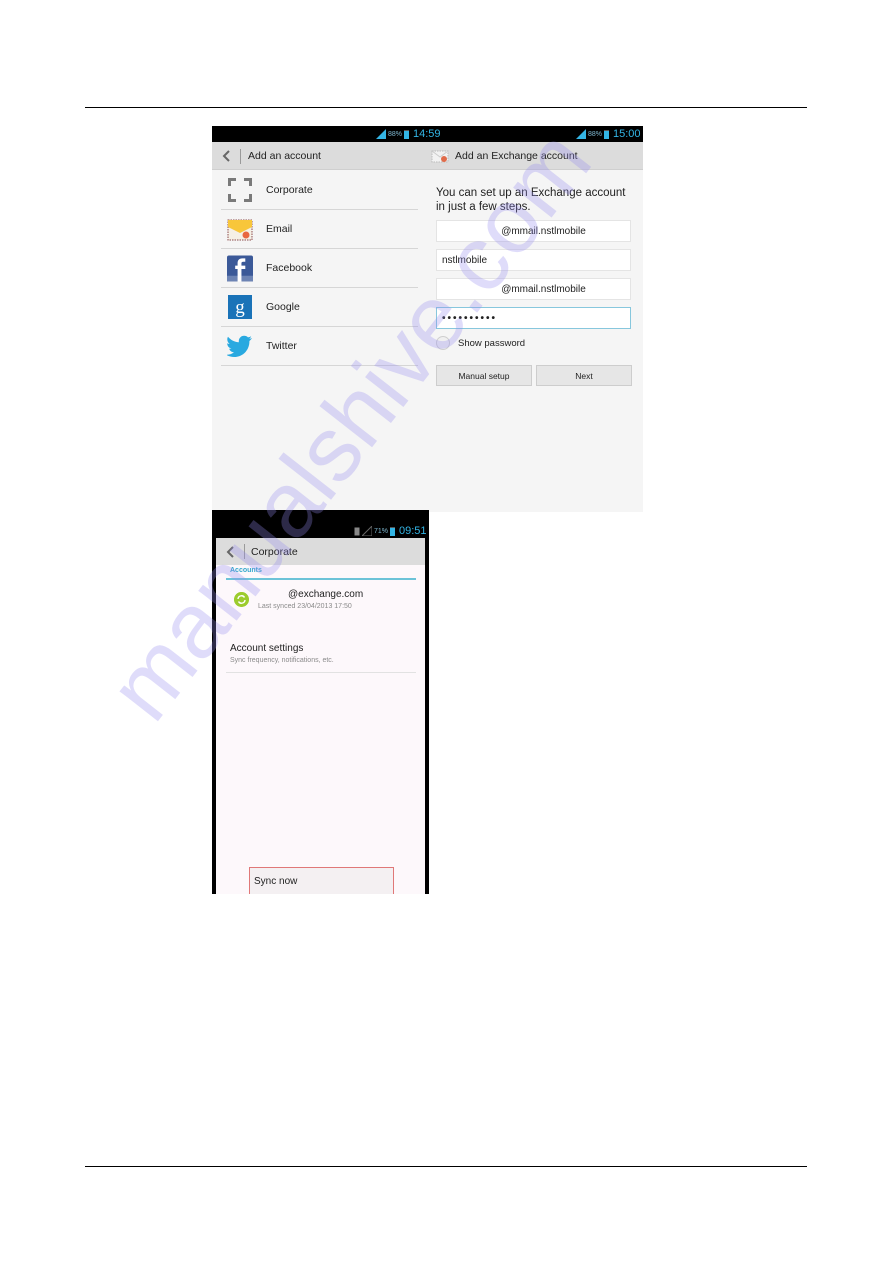 The height and width of the screenshot is (1263, 893). I want to click on manual-setup-button: Manual setup, so click(484, 375).